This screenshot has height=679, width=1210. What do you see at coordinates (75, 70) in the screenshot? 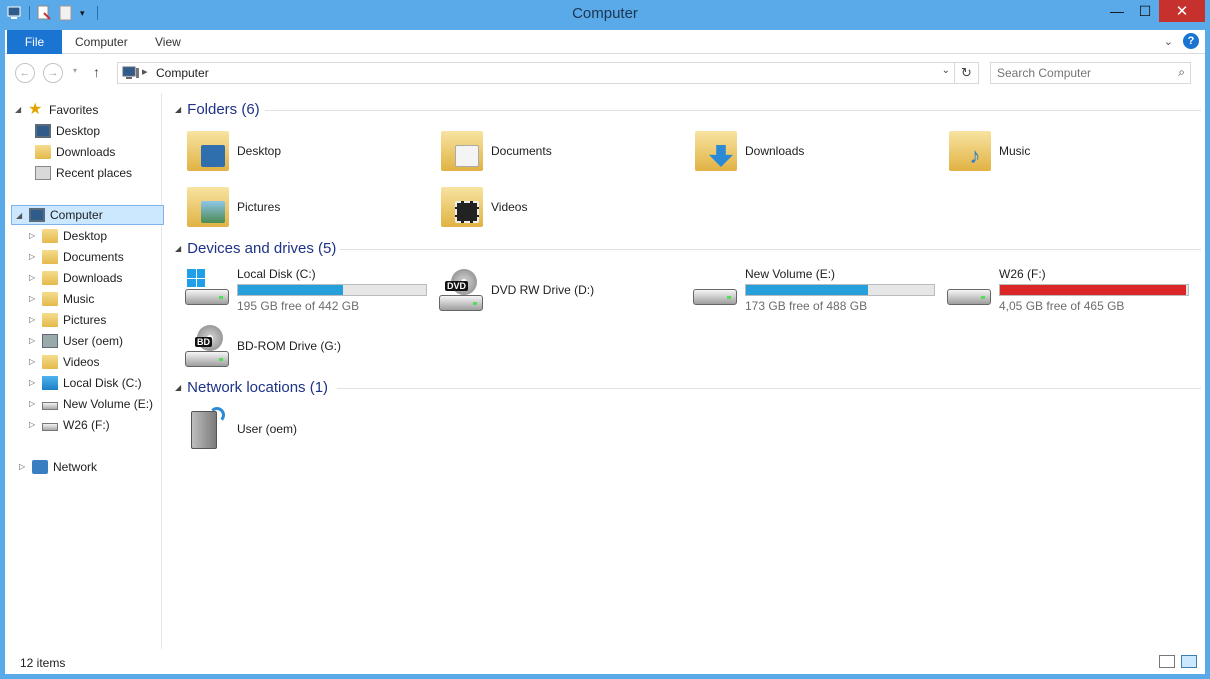
I see `recent-locations-button: ▾` at bounding box center [75, 70].